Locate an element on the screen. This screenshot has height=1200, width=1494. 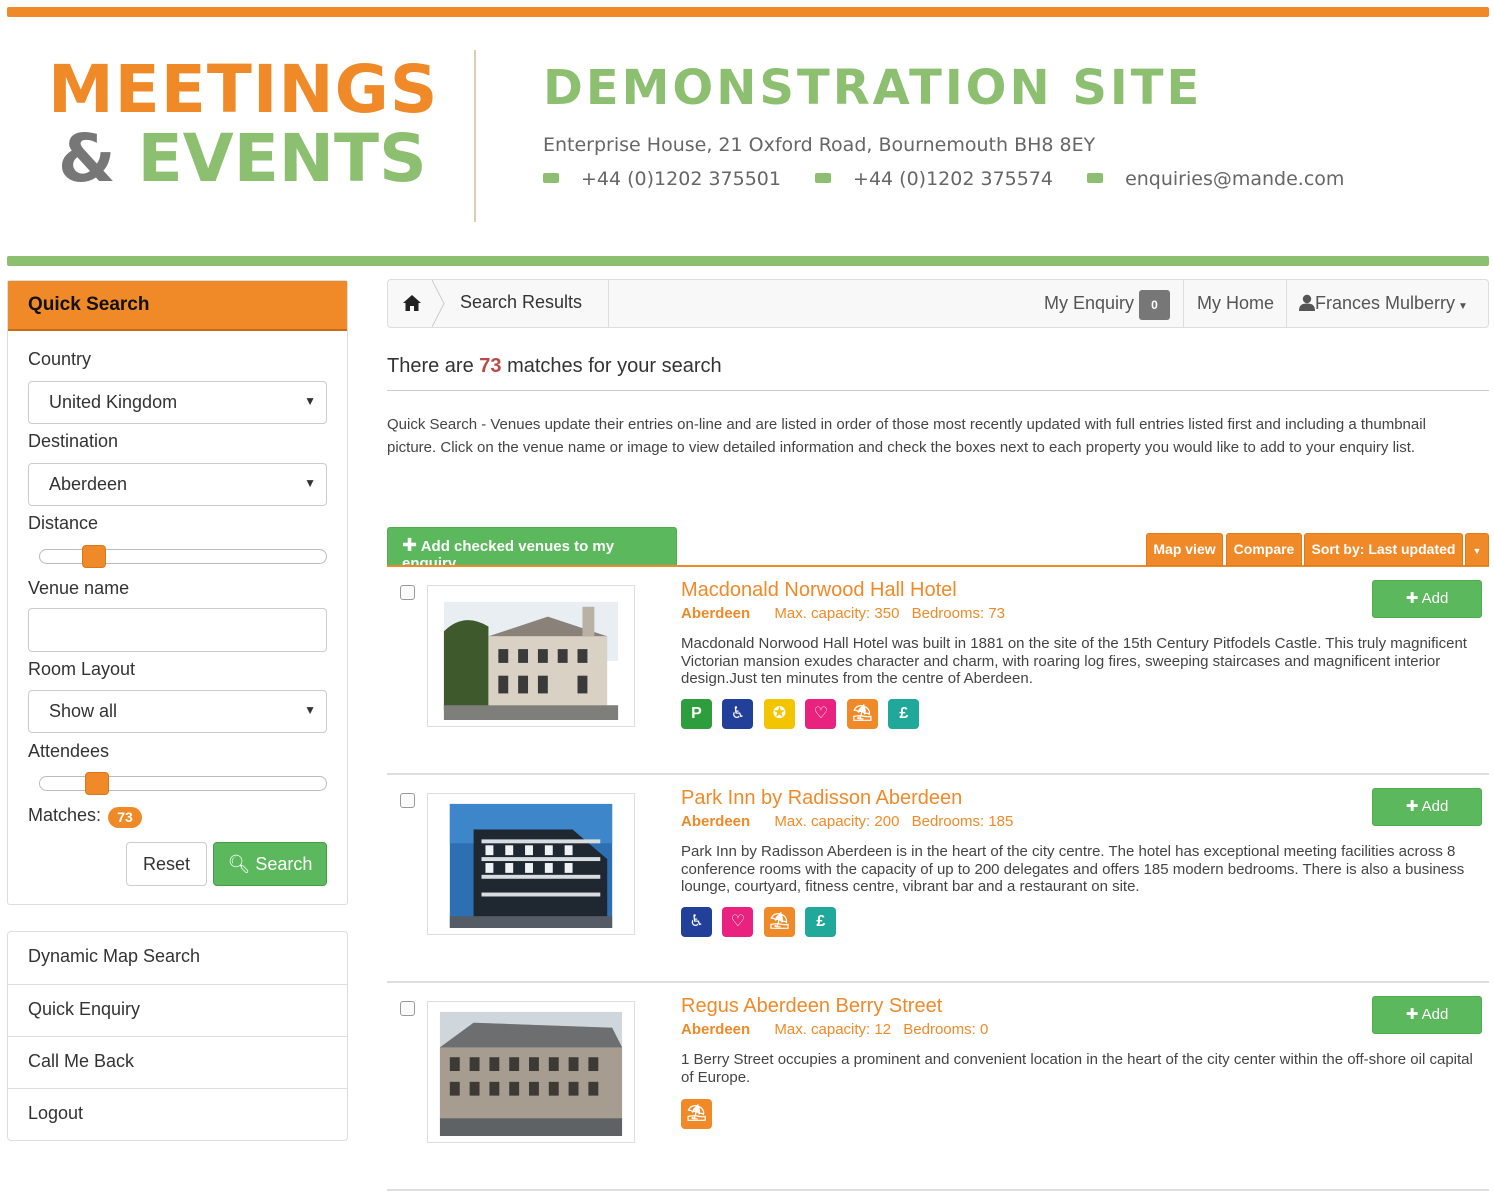
fax-icon is located at coordinates (823, 178).